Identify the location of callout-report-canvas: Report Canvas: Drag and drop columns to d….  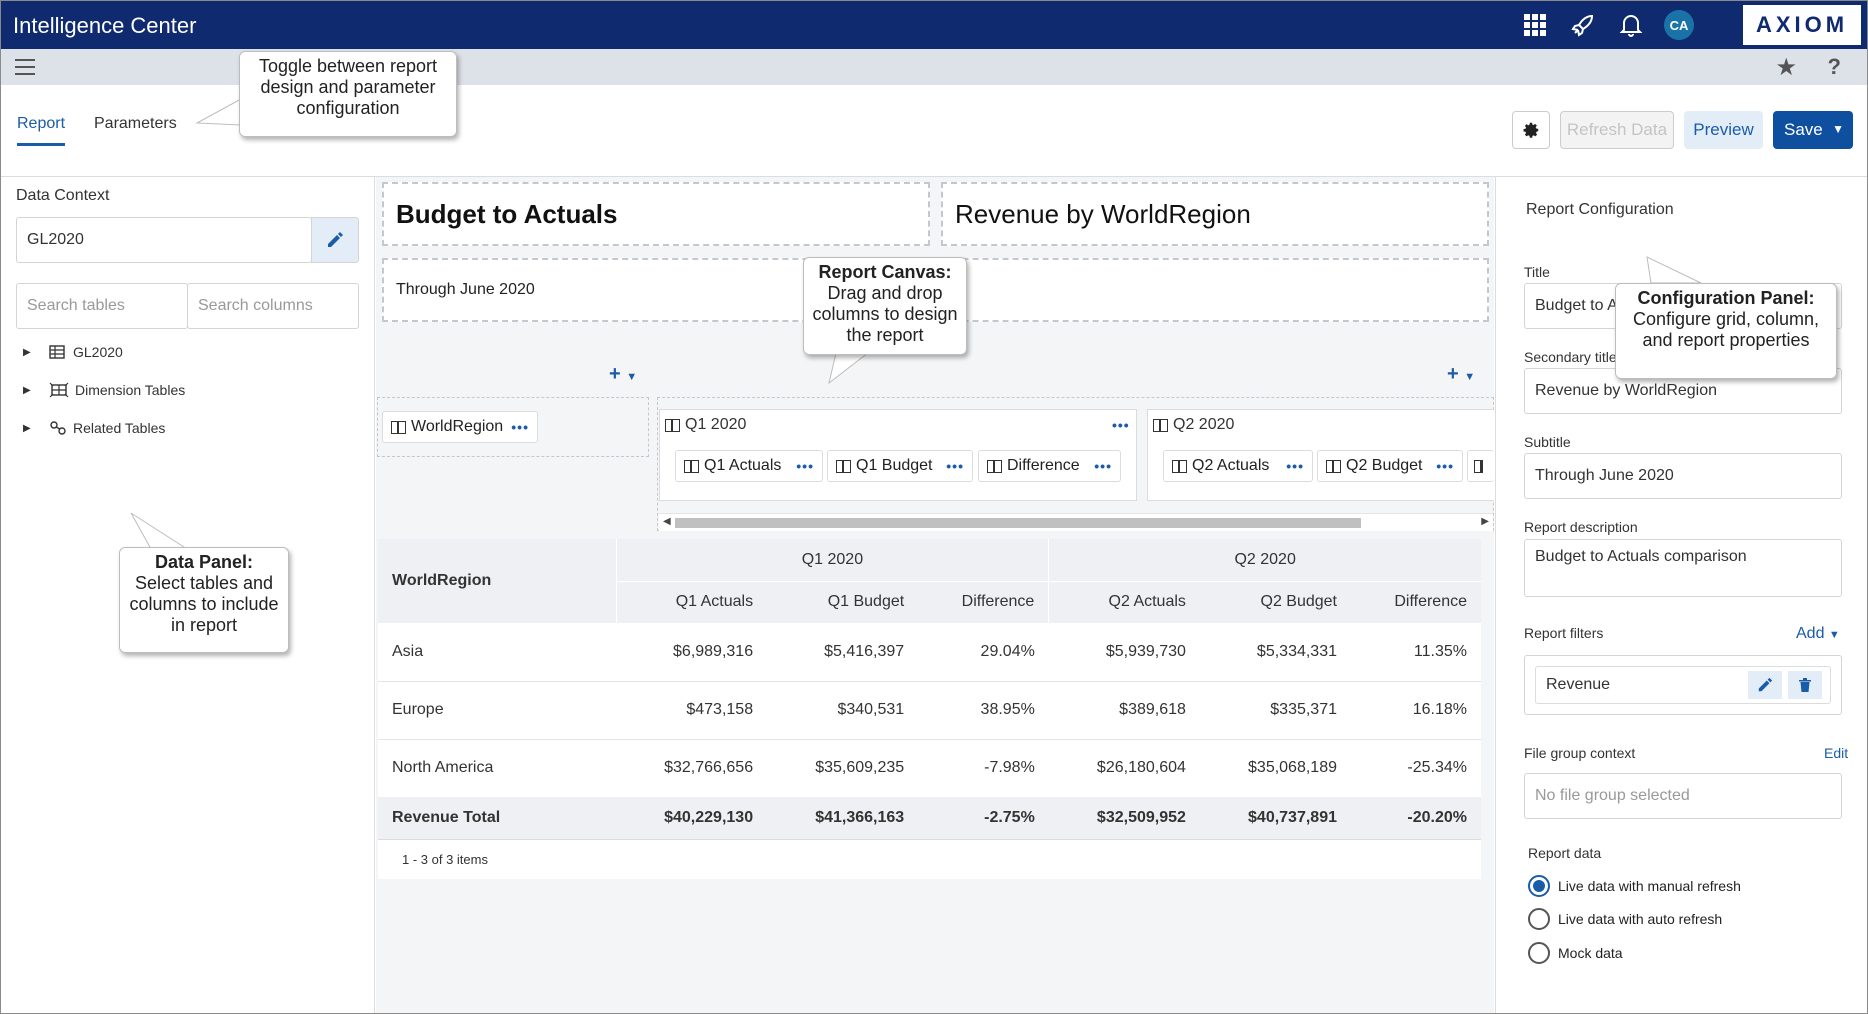
(885, 306).